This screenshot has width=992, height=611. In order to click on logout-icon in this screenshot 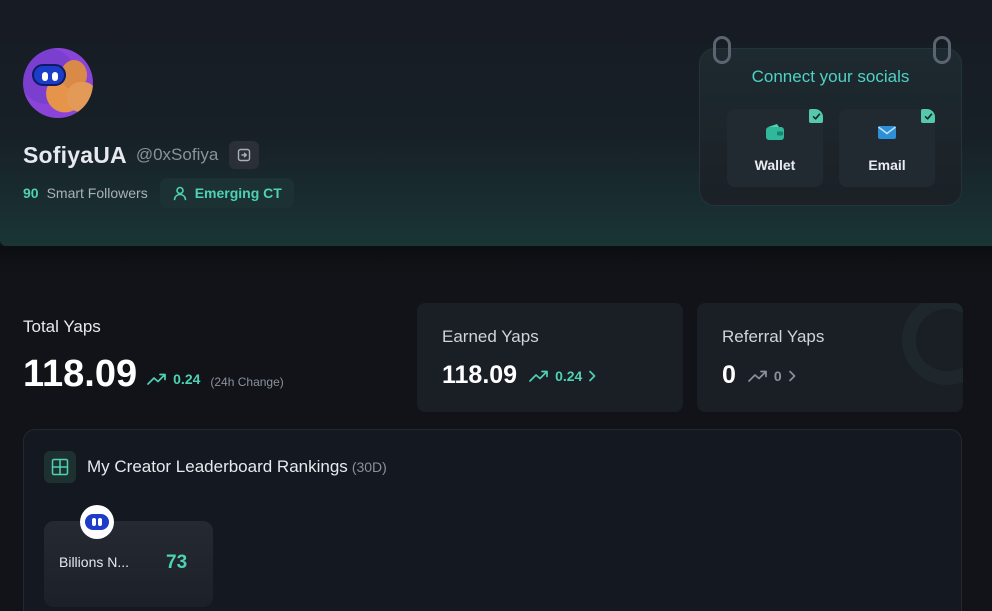, I will do `click(244, 155)`.